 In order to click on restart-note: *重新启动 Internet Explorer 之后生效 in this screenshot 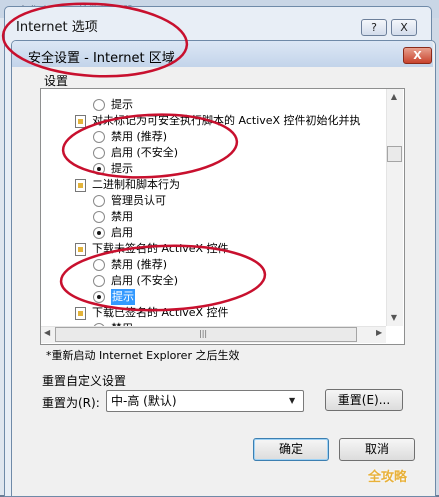, I will do `click(143, 355)`.